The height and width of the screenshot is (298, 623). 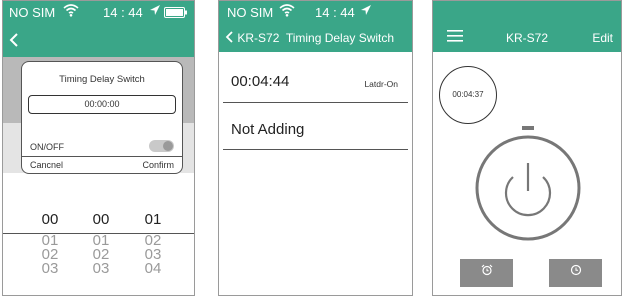 What do you see at coordinates (47, 147) in the screenshot?
I see `onoff-label: ON/OFF` at bounding box center [47, 147].